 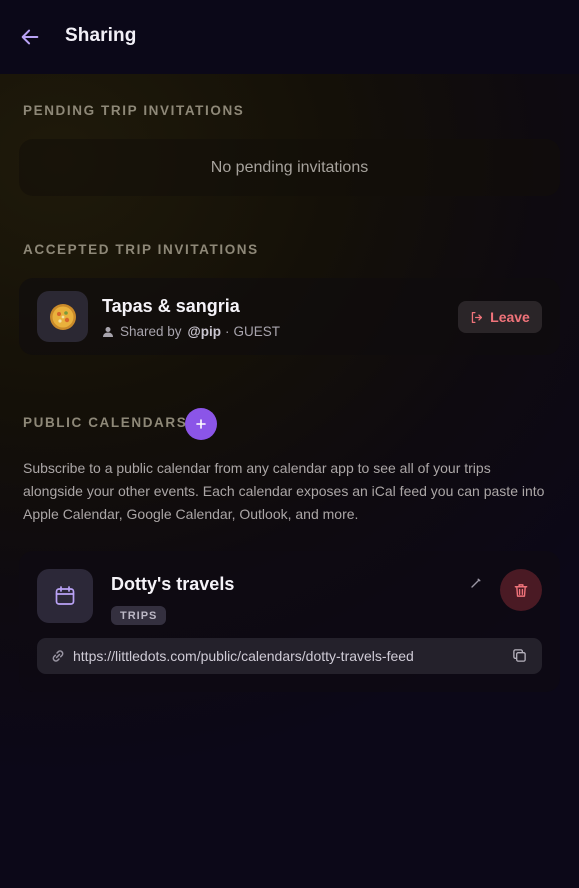 I want to click on link-icon, so click(x=58, y=656).